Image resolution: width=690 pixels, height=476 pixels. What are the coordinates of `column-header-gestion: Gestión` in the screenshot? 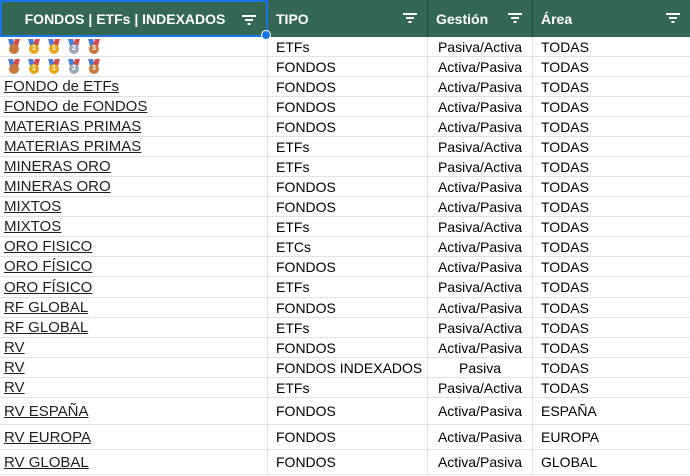 It's located at (480, 18).